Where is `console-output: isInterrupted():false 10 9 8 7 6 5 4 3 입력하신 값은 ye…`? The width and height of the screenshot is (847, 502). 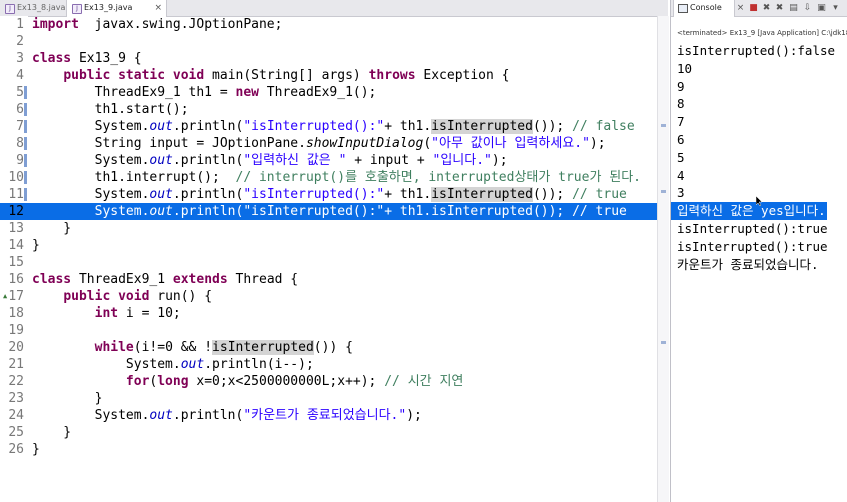 console-output: isInterrupted():false 10 9 8 7 6 5 4 3 입력하신 값은 ye… is located at coordinates (759, 157).